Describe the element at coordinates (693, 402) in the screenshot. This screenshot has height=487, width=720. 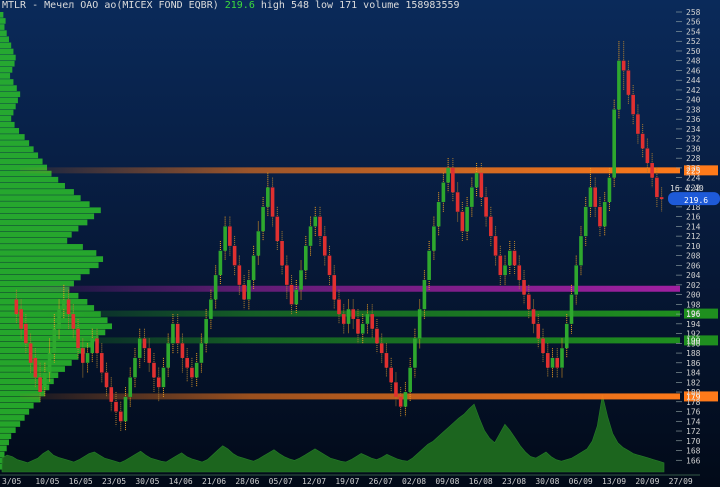
I see `y-tick-label: 178` at that location.